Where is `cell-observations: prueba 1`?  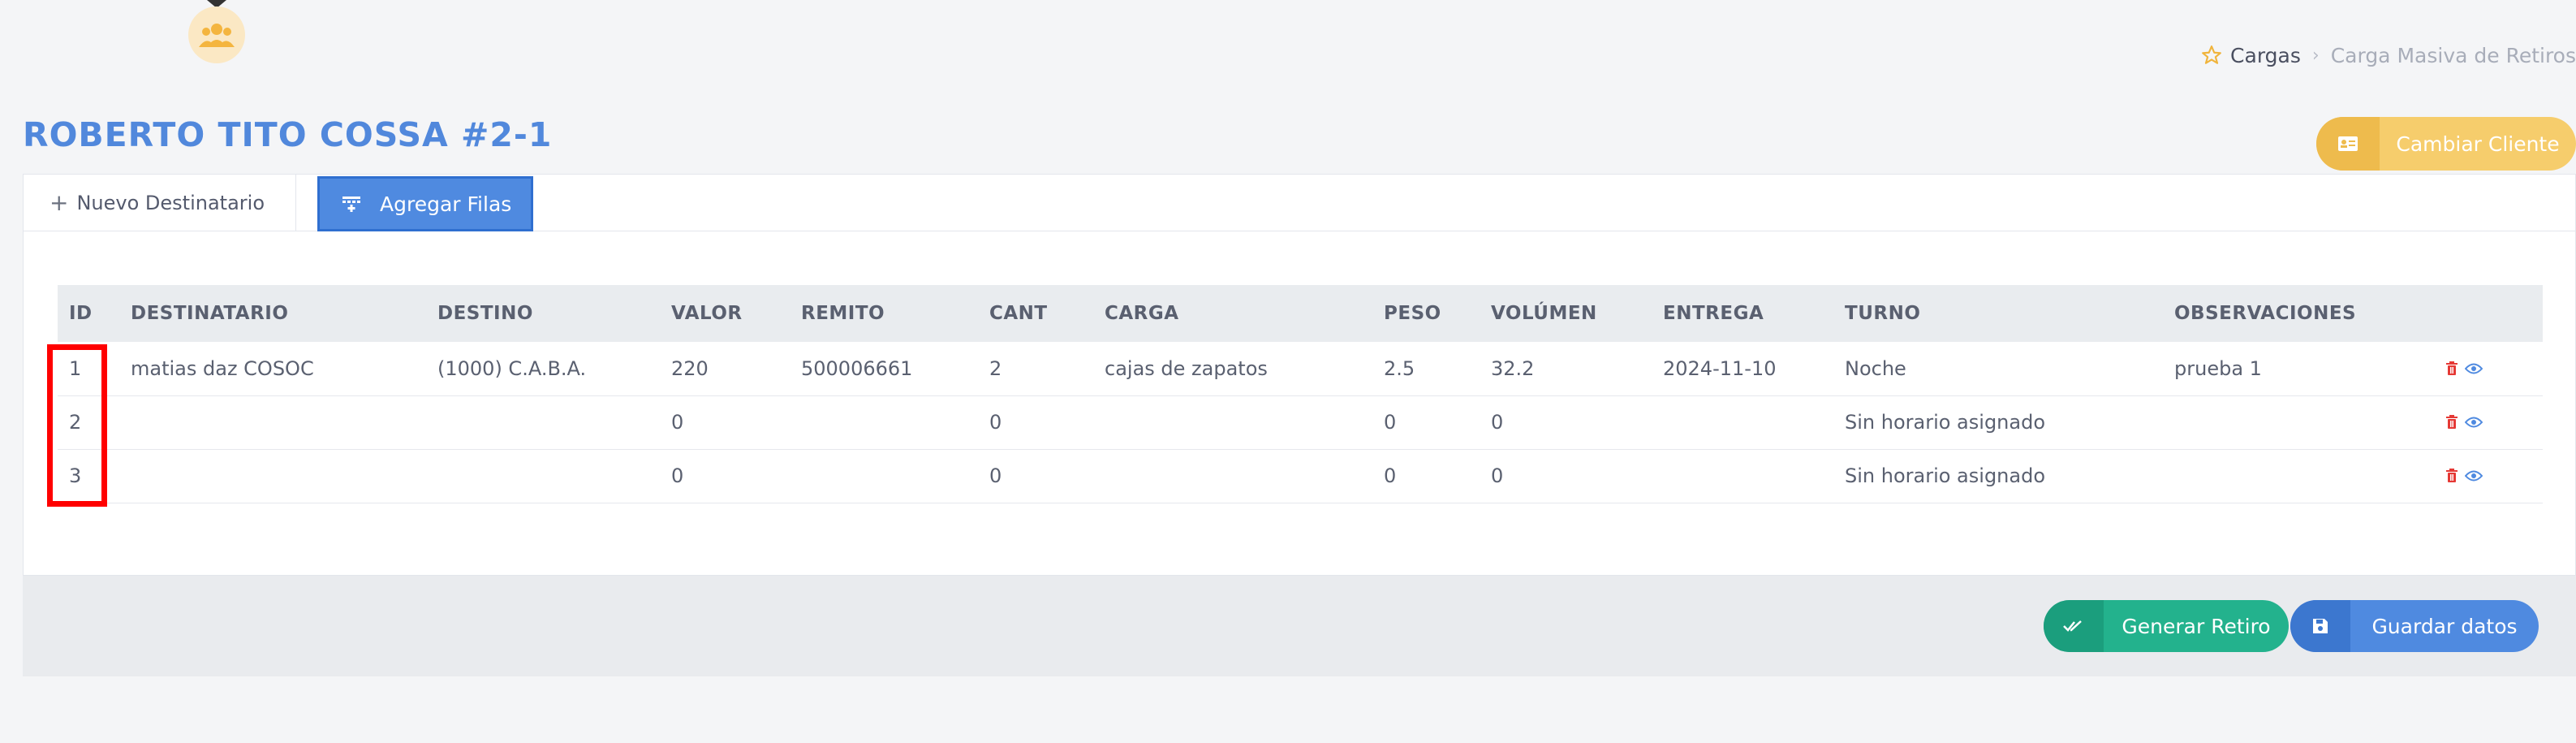
cell-observations: prueba 1 is located at coordinates (2299, 368).